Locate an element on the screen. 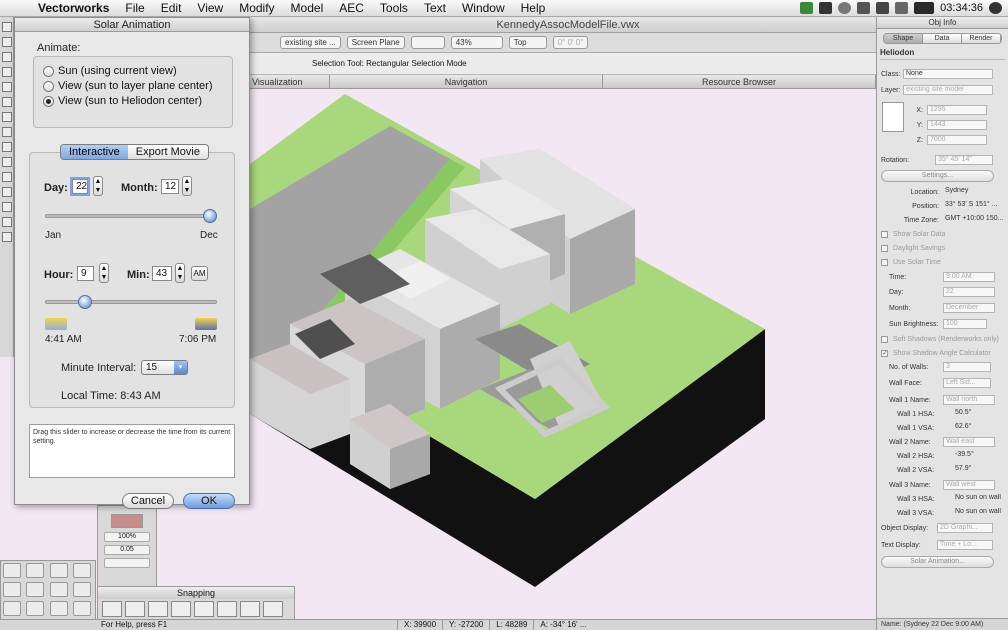 Image resolution: width=1008 pixels, height=630 pixels. day-field: 22 is located at coordinates (80, 186).